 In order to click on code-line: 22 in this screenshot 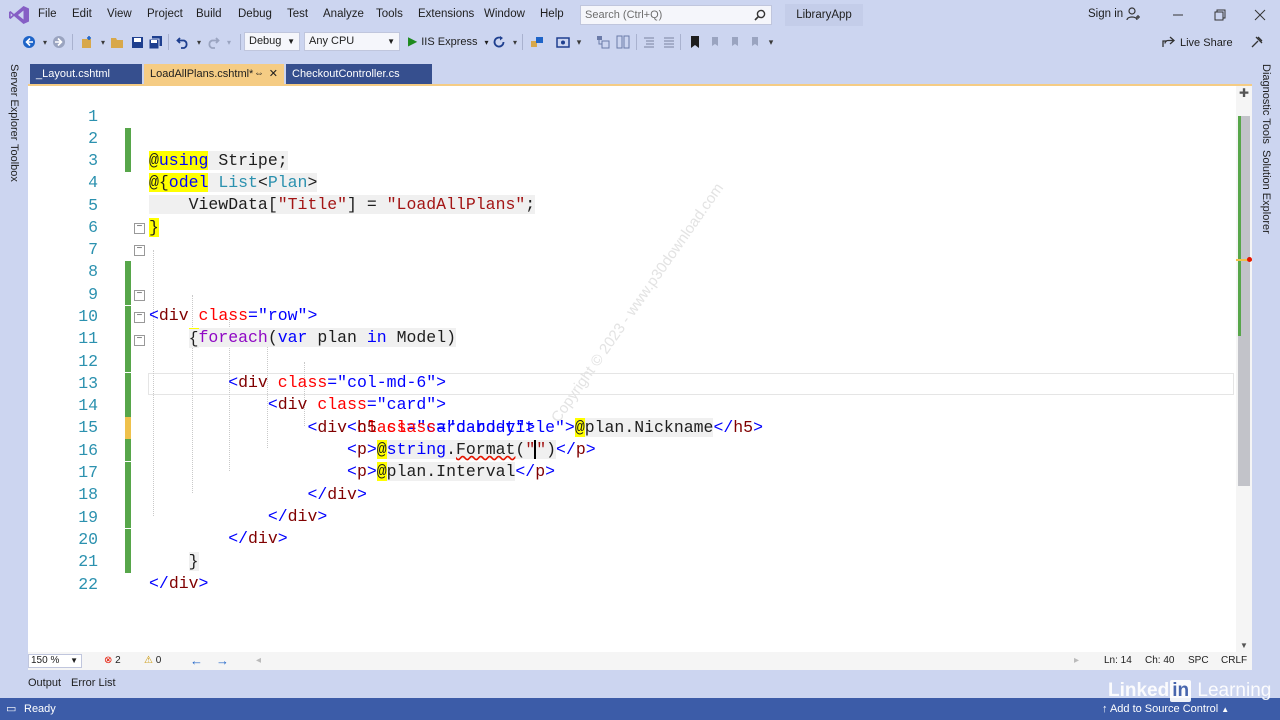, I will do `click(632, 573)`.